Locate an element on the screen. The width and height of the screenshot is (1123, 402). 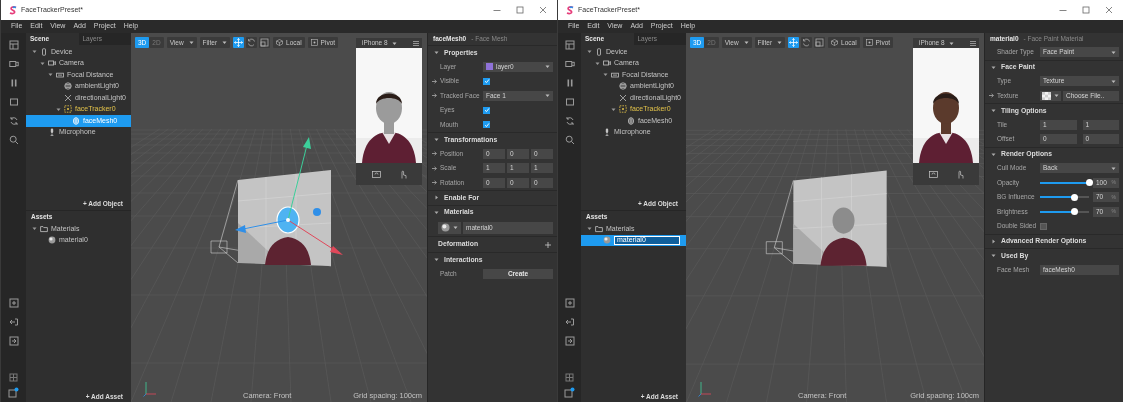
texture-picker is located at coordinates (1050, 95).